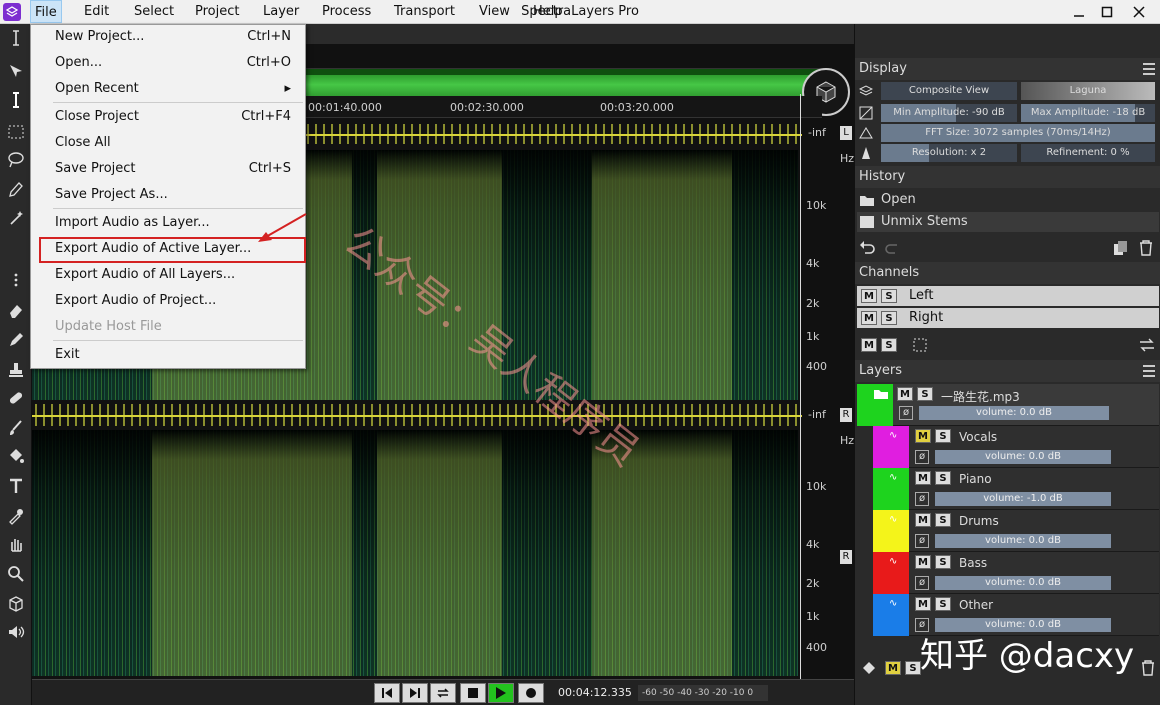 Image resolution: width=1160 pixels, height=705 pixels. I want to click on rect-select-icon, so click(16, 132).